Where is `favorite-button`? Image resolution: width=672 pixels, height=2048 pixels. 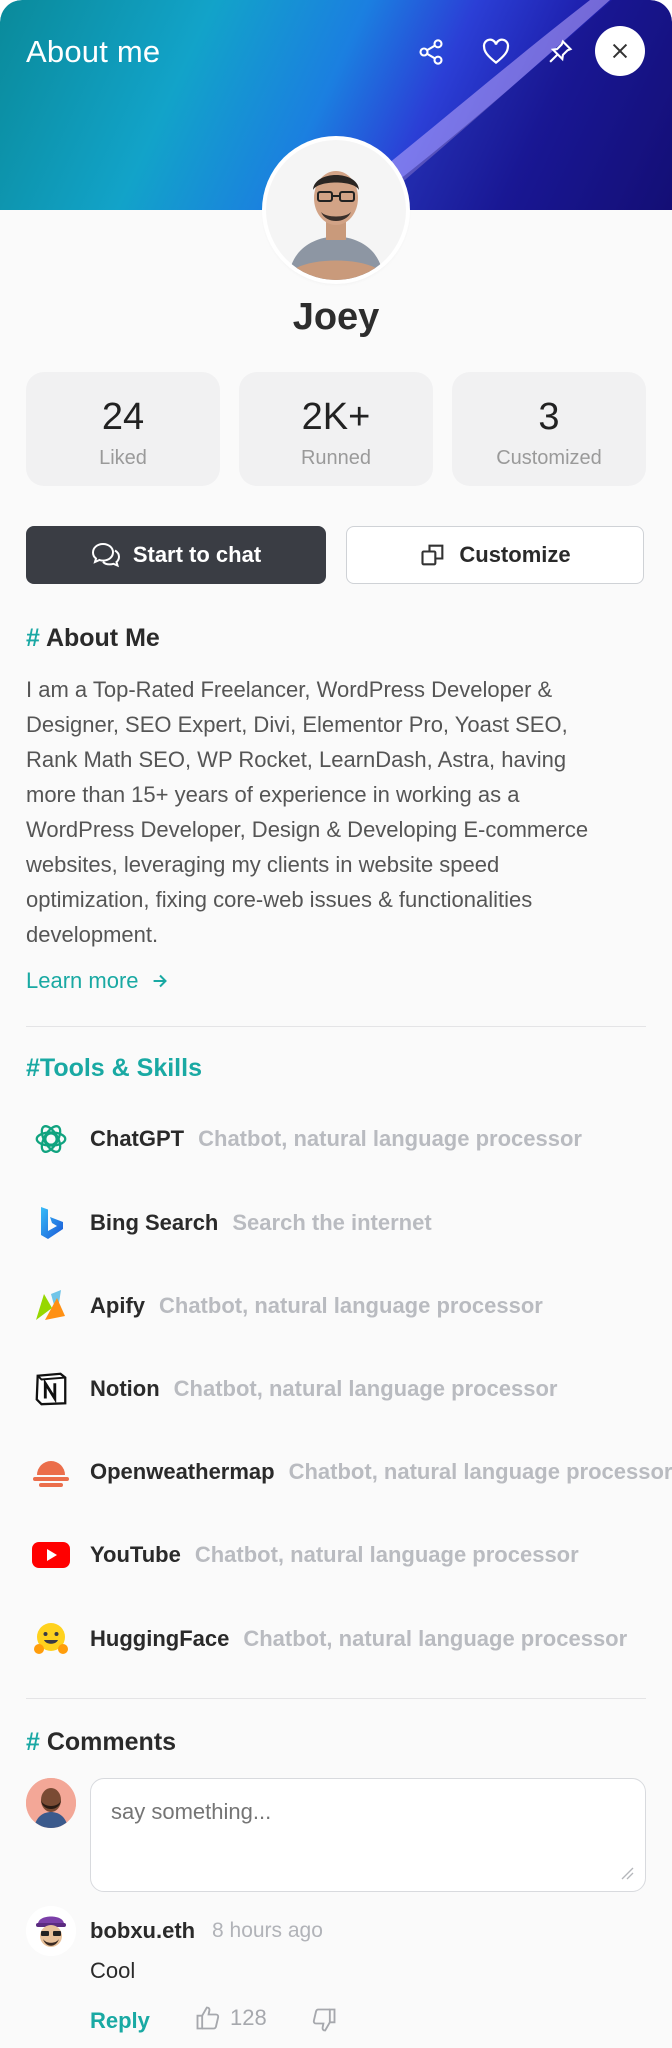
favorite-button is located at coordinates (496, 52).